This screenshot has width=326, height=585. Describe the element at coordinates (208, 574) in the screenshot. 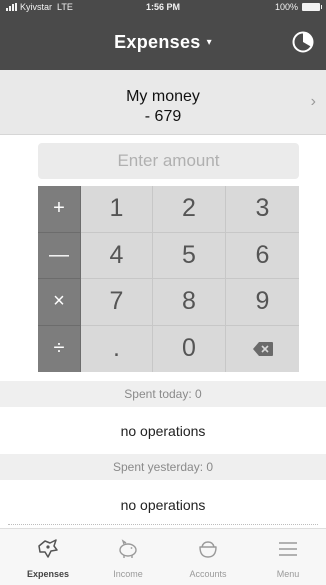

I see `tab-label: Accounts` at that location.